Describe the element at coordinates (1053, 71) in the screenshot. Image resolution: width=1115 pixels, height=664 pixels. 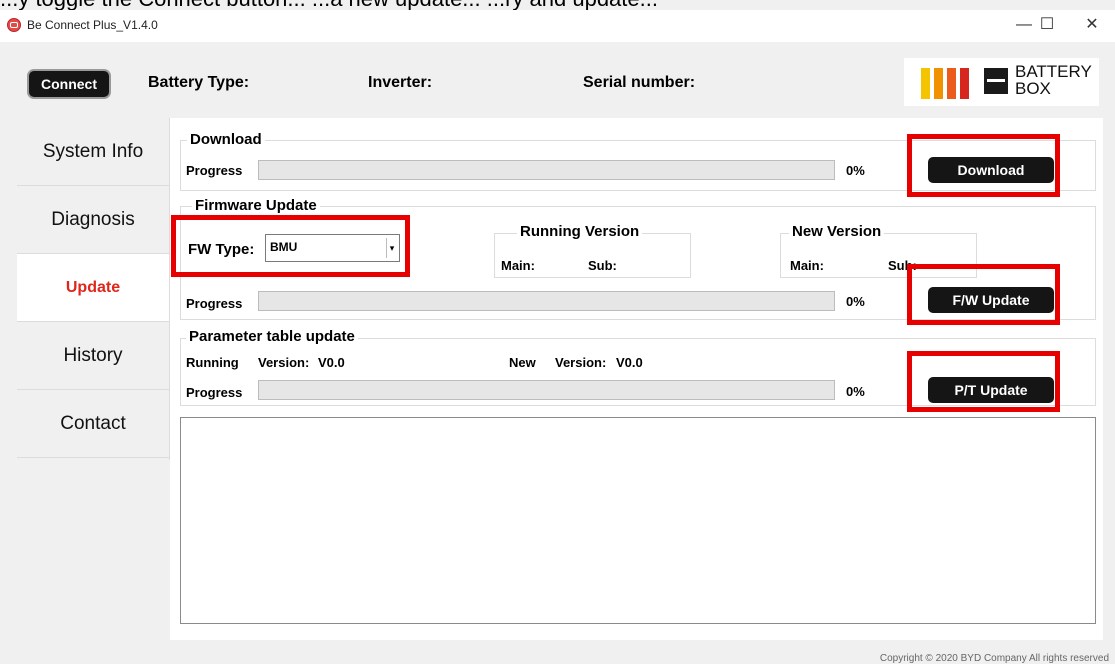
I see `logo-text-line1: BATTERY` at that location.